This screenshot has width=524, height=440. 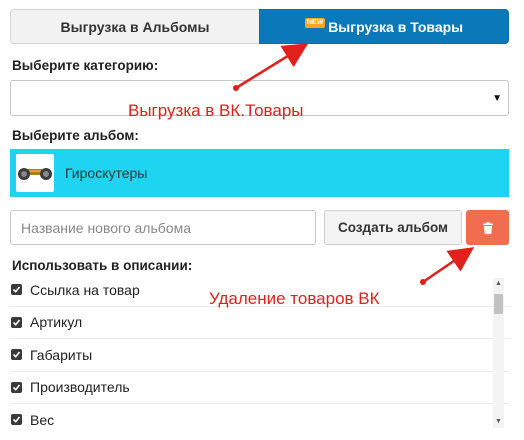 What do you see at coordinates (80, 387) in the screenshot?
I see `option-label: Производитель` at bounding box center [80, 387].